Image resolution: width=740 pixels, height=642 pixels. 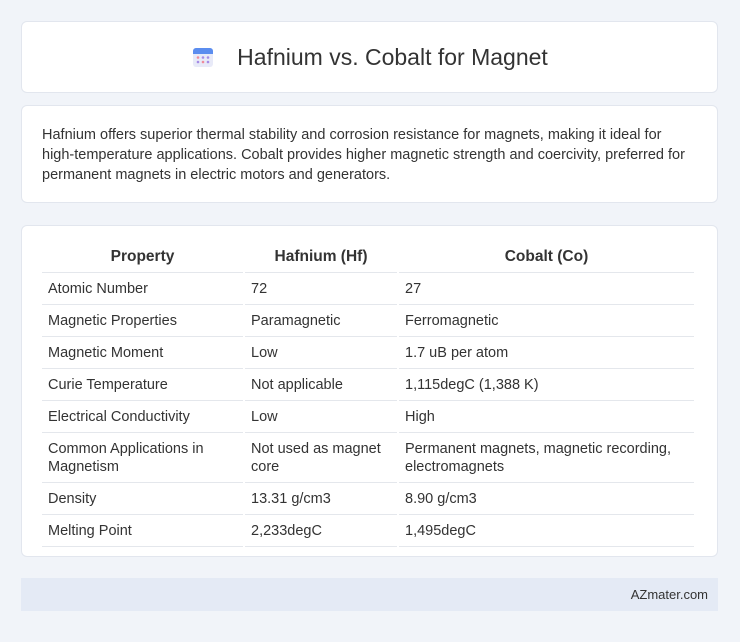 I want to click on table-header-row: Property Hafnium (Hf) Cobalt (Co), so click(x=368, y=257).